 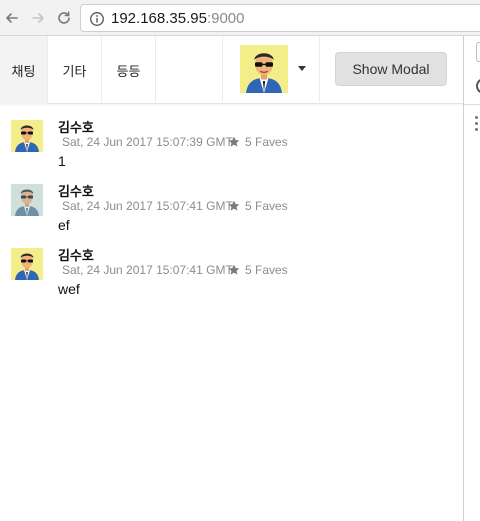 What do you see at coordinates (64, 18) in the screenshot?
I see `reload-icon` at bounding box center [64, 18].